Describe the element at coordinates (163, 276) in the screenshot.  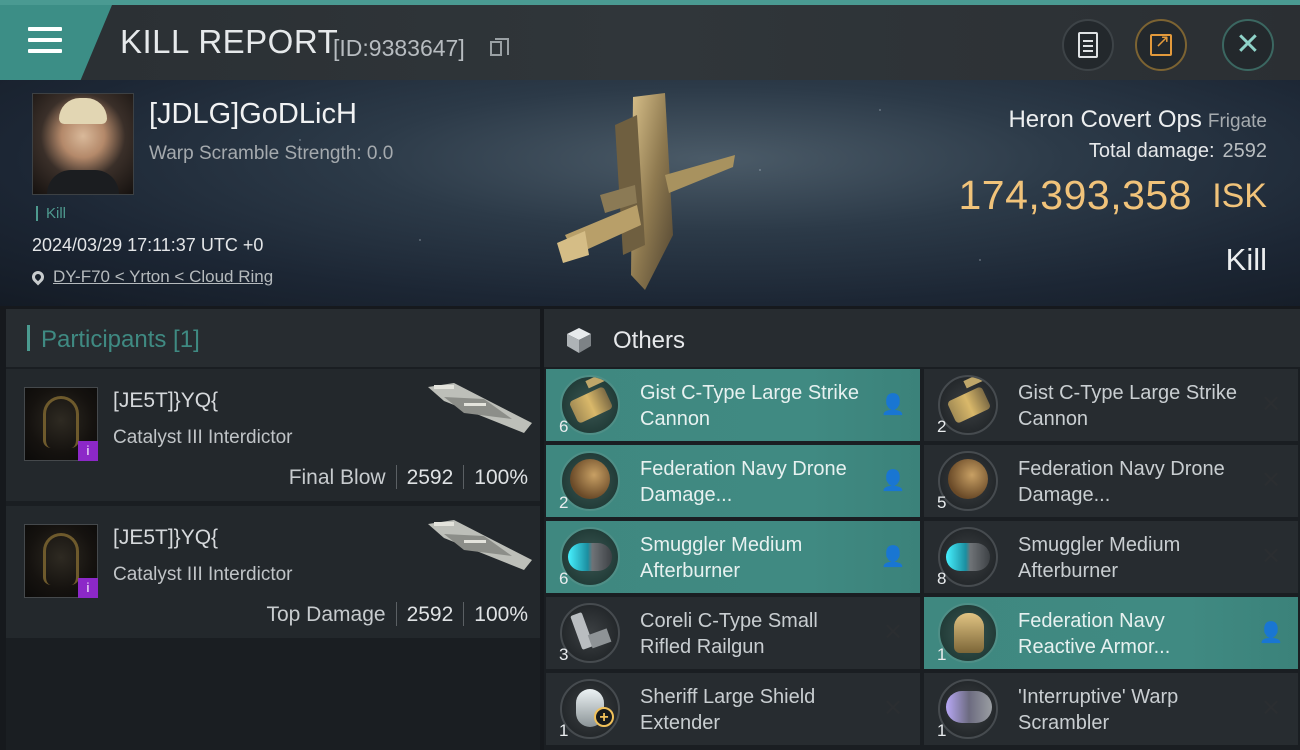
I see `location-link: DY-F70 < Yrton < Cloud Ring` at that location.